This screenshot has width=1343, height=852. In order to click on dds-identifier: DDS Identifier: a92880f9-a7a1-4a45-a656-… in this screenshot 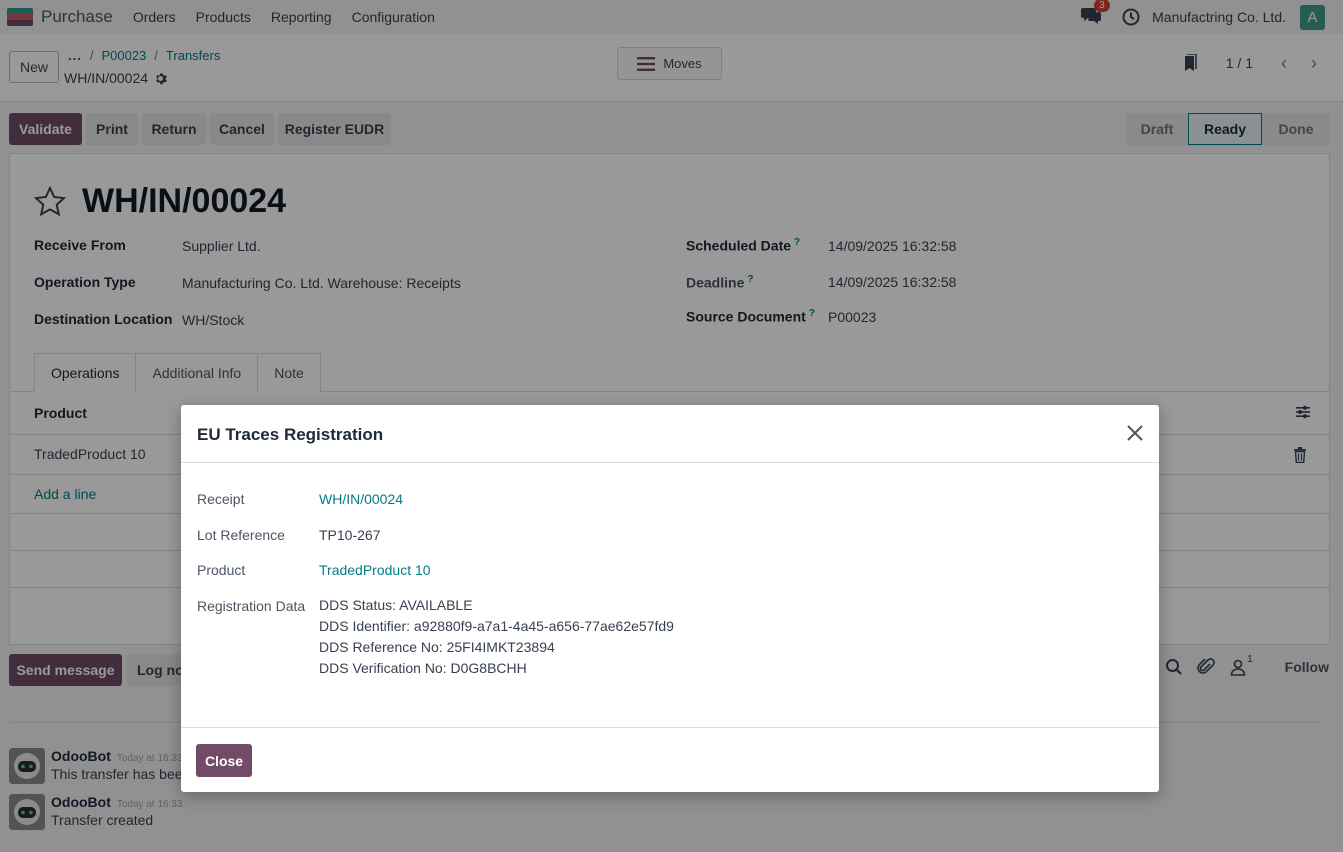, I will do `click(496, 626)`.